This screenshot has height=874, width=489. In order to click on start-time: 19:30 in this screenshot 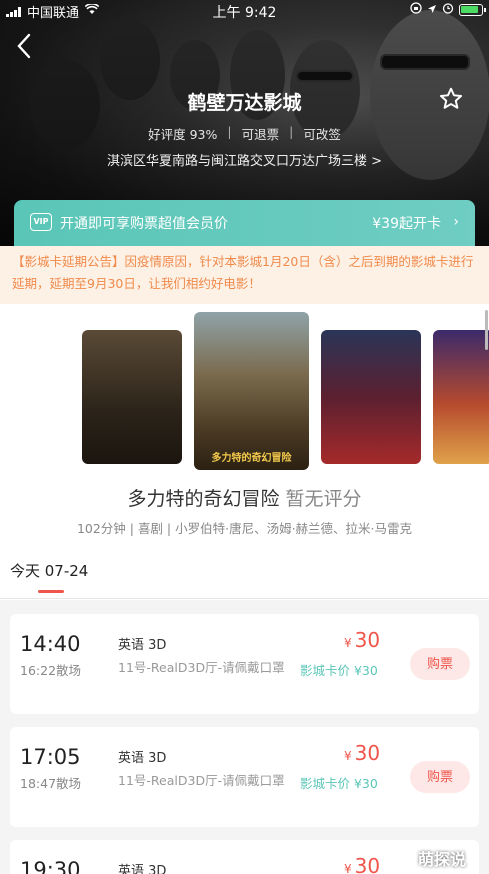, I will do `click(50, 866)`.